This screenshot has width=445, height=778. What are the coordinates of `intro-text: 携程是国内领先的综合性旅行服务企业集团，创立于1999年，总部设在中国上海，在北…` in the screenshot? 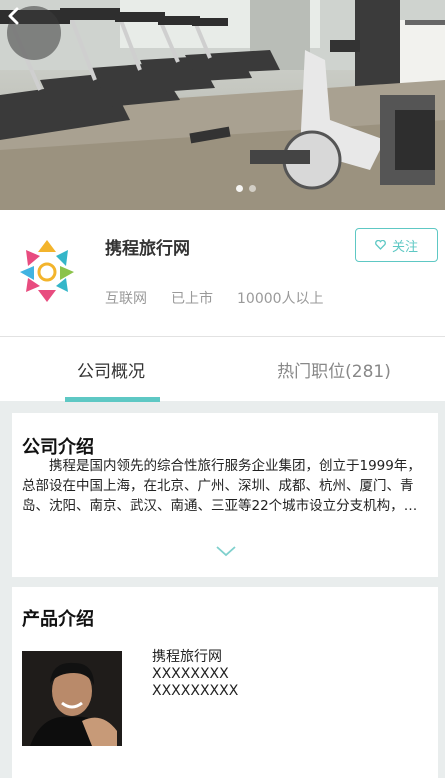 It's located at (221, 486).